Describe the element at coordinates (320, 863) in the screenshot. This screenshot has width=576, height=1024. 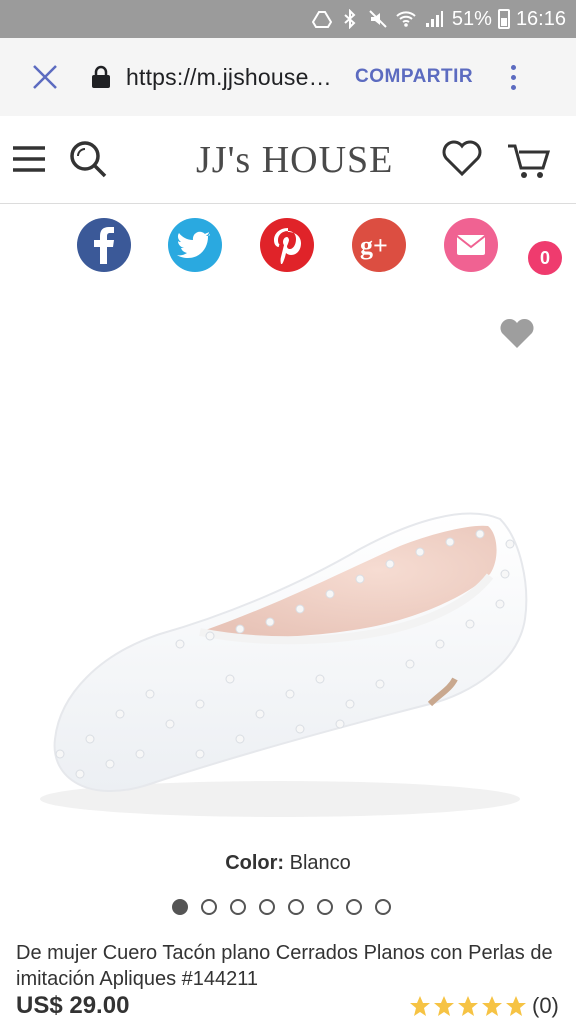
I see `color-value: Blanco` at that location.